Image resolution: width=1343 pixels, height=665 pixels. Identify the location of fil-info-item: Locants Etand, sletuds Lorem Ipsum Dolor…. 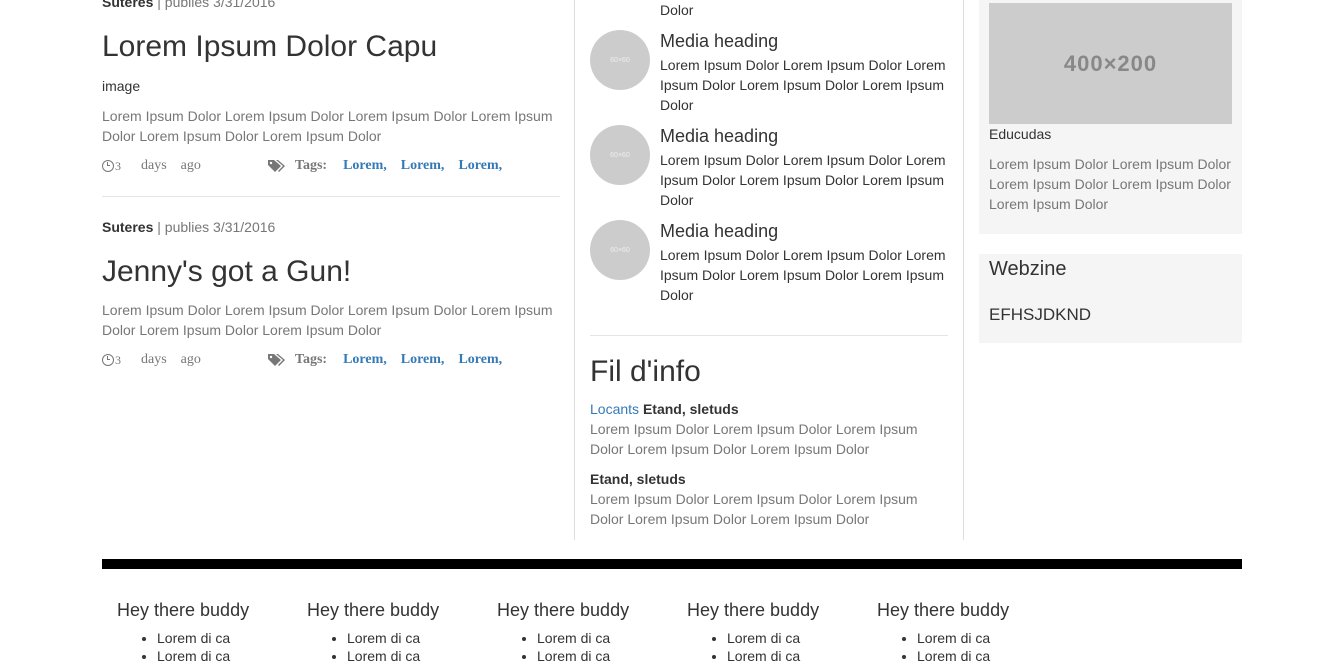
(760, 429).